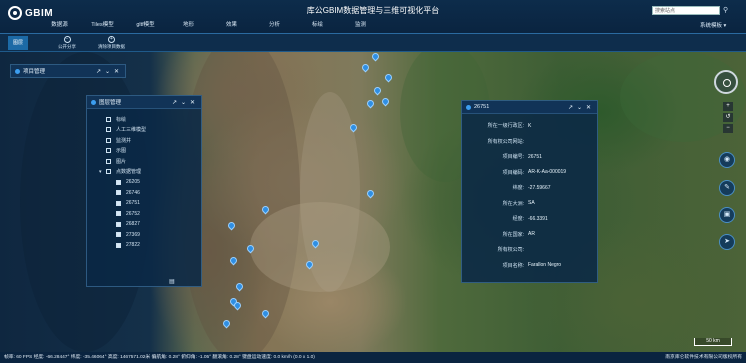  What do you see at coordinates (727, 188) in the screenshot?
I see `edit-icon: ✎` at bounding box center [727, 188].